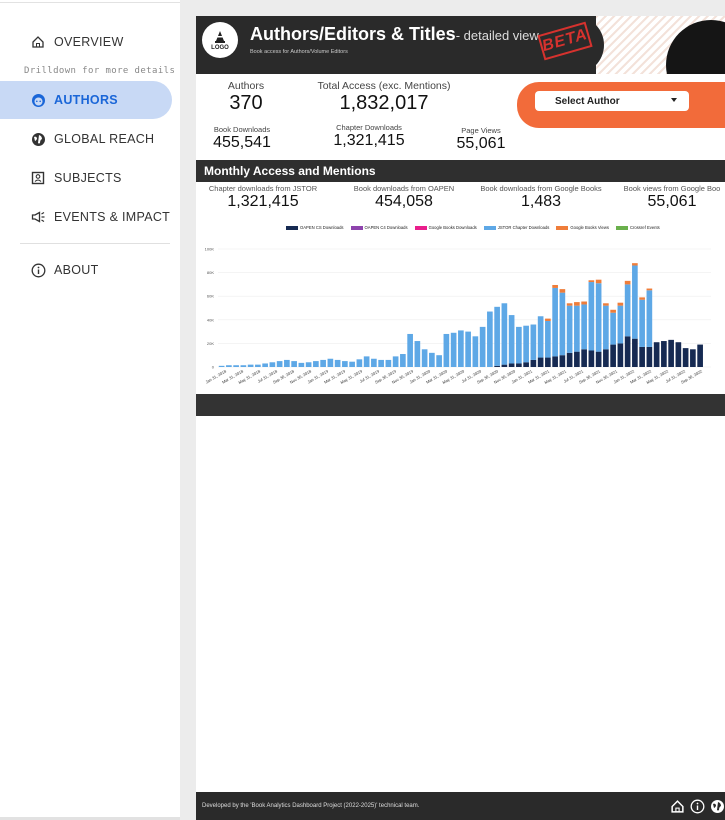 The width and height of the screenshot is (725, 820). Describe the element at coordinates (86, 178) in the screenshot. I see `sidebar-item-subjects: SUBJECTS` at that location.